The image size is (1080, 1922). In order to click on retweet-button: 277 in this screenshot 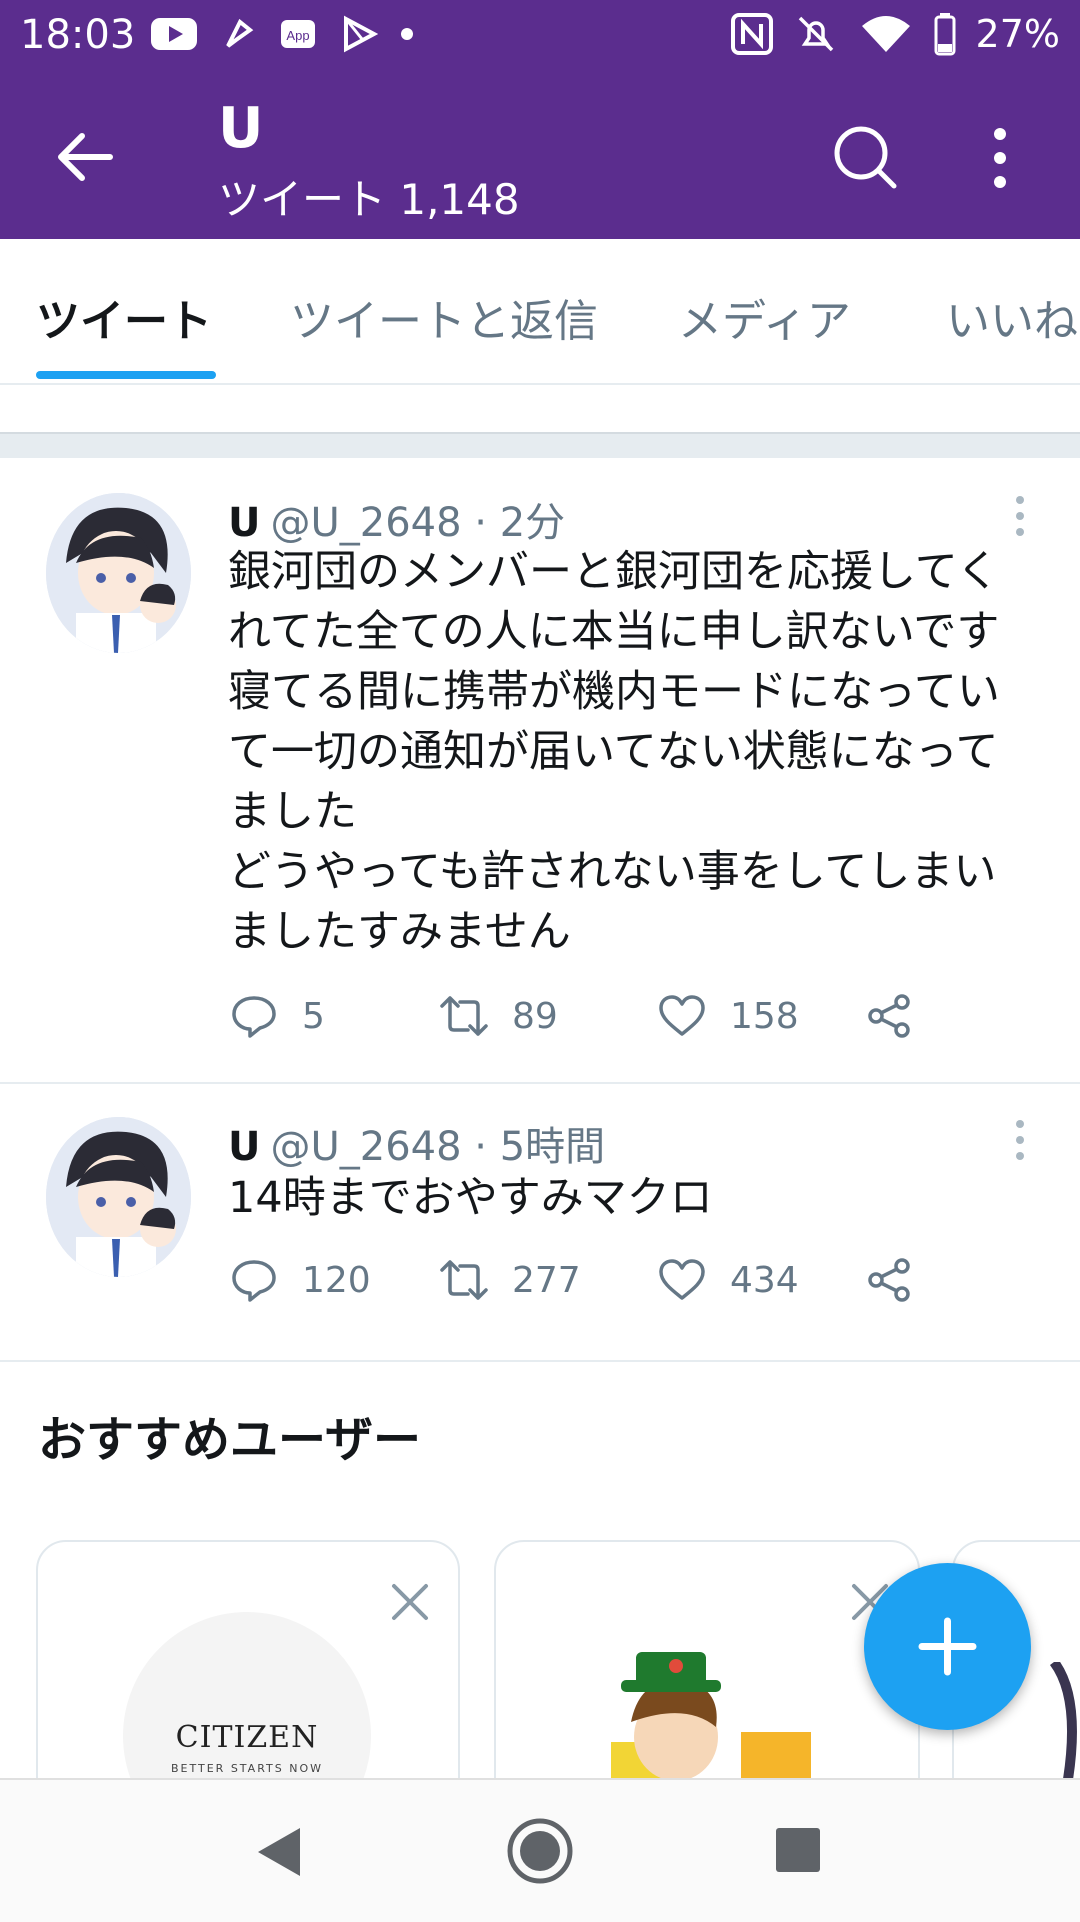, I will do `click(509, 1280)`.